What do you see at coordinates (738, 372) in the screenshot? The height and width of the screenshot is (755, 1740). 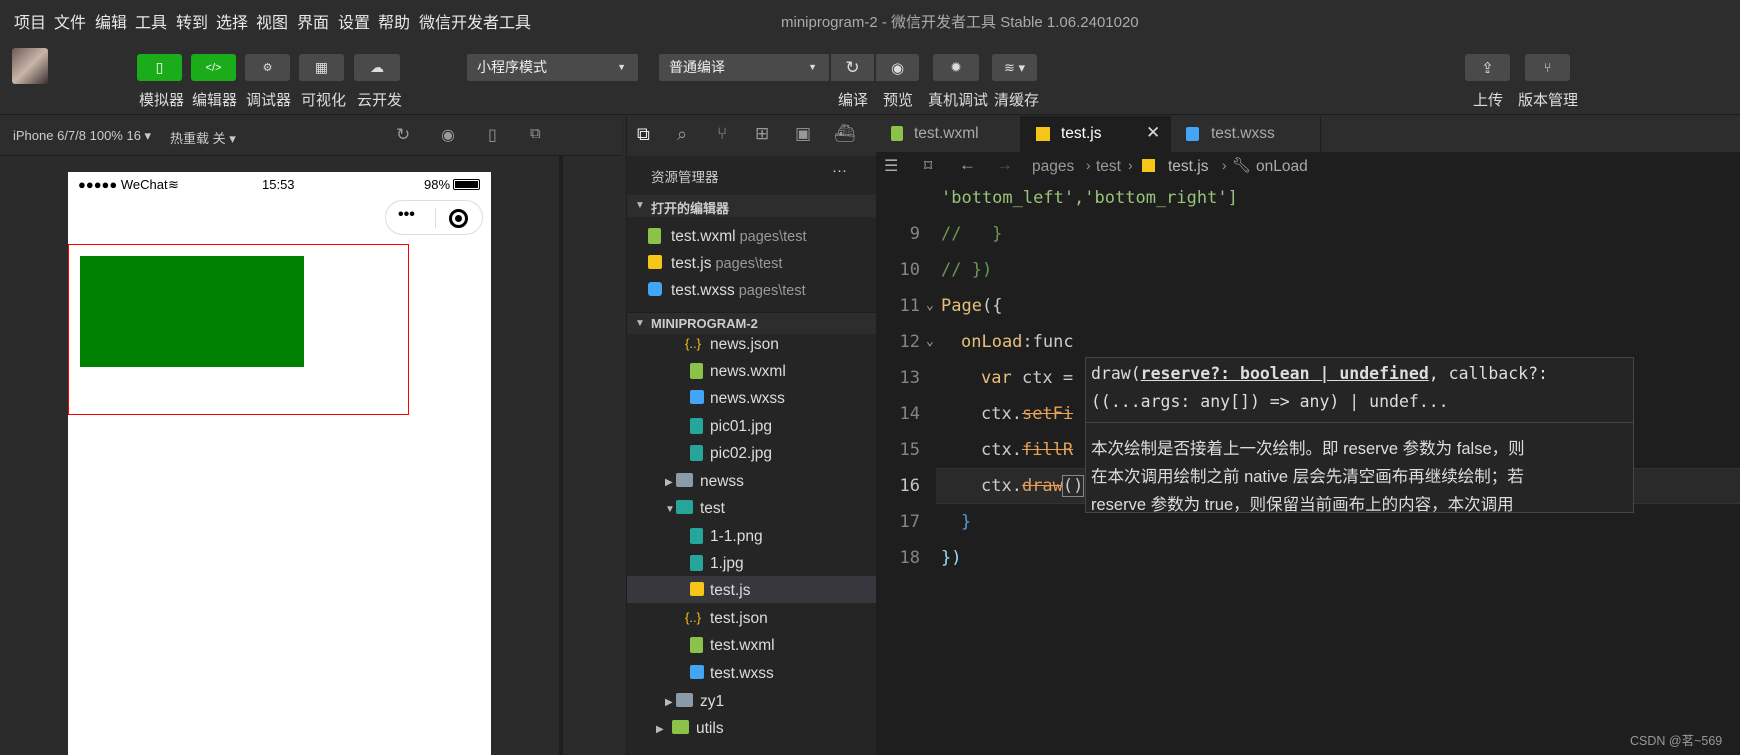 I see `tree-item: news.wxml` at bounding box center [738, 372].